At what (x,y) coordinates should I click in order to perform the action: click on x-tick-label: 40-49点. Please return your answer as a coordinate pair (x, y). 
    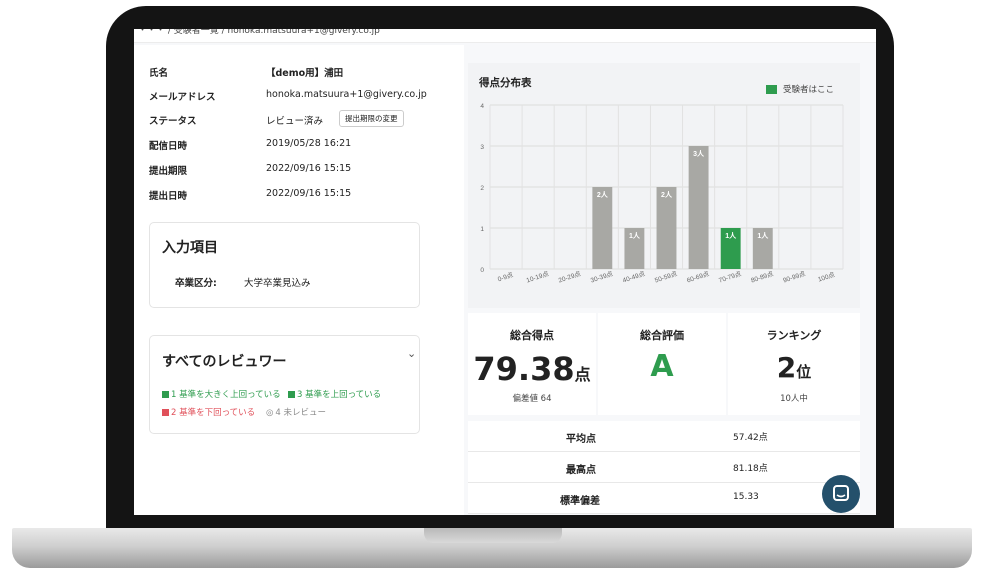
    Looking at the image, I should click on (634, 277).